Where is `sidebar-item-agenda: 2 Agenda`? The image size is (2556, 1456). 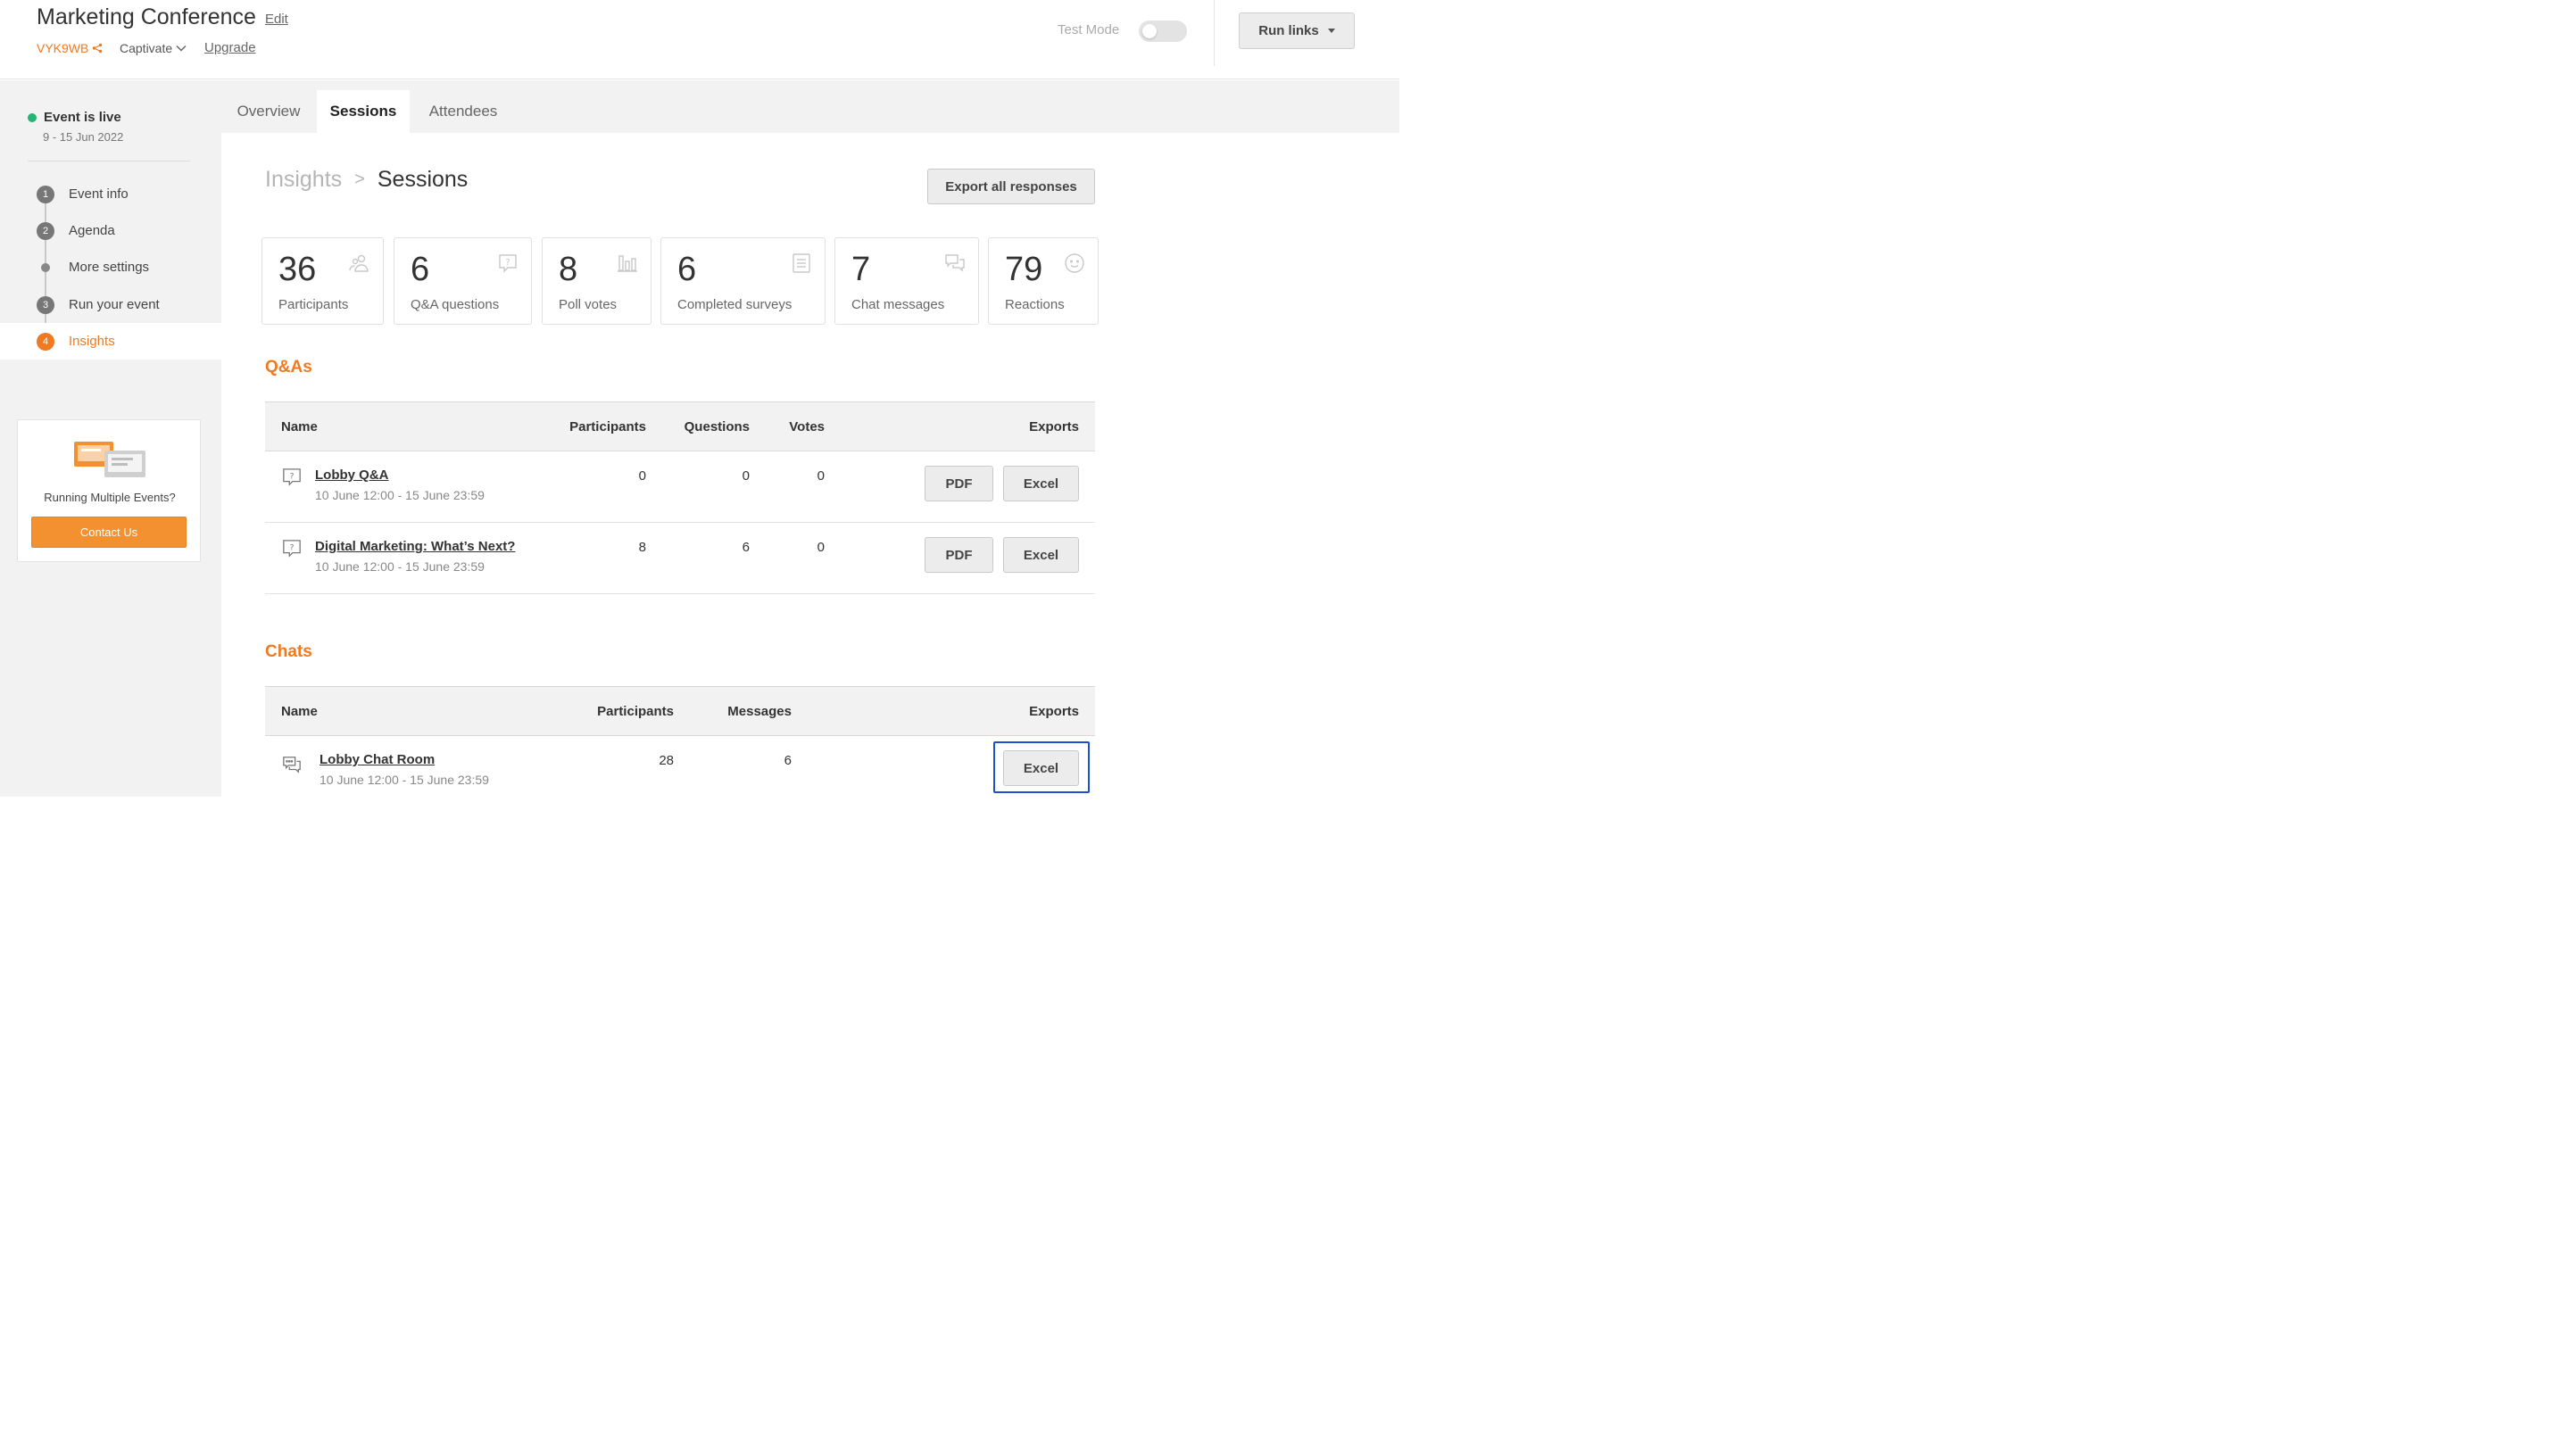
sidebar-item-agenda: 2 Agenda is located at coordinates (110, 231).